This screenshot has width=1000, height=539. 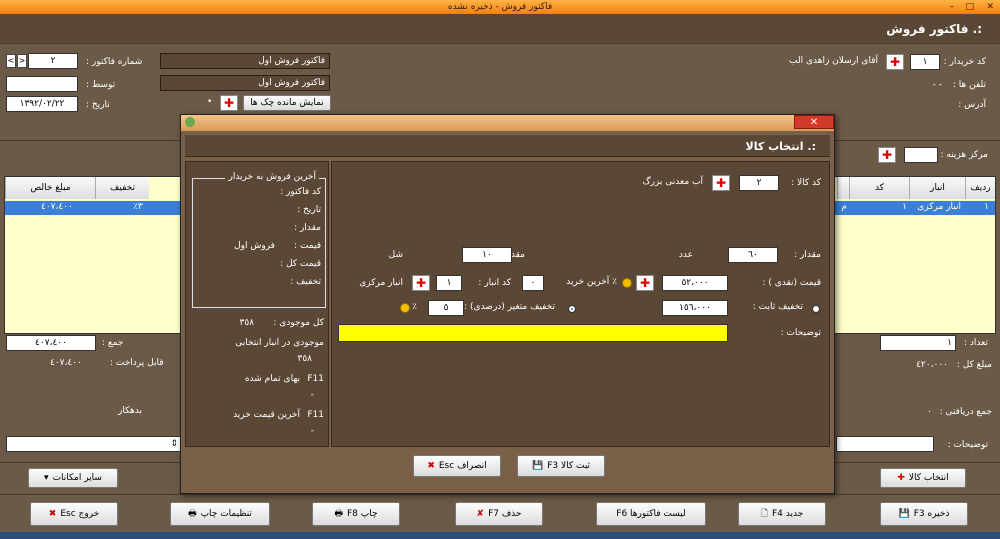 I want to click on fixed-discount-radio, so click(x=816, y=309).